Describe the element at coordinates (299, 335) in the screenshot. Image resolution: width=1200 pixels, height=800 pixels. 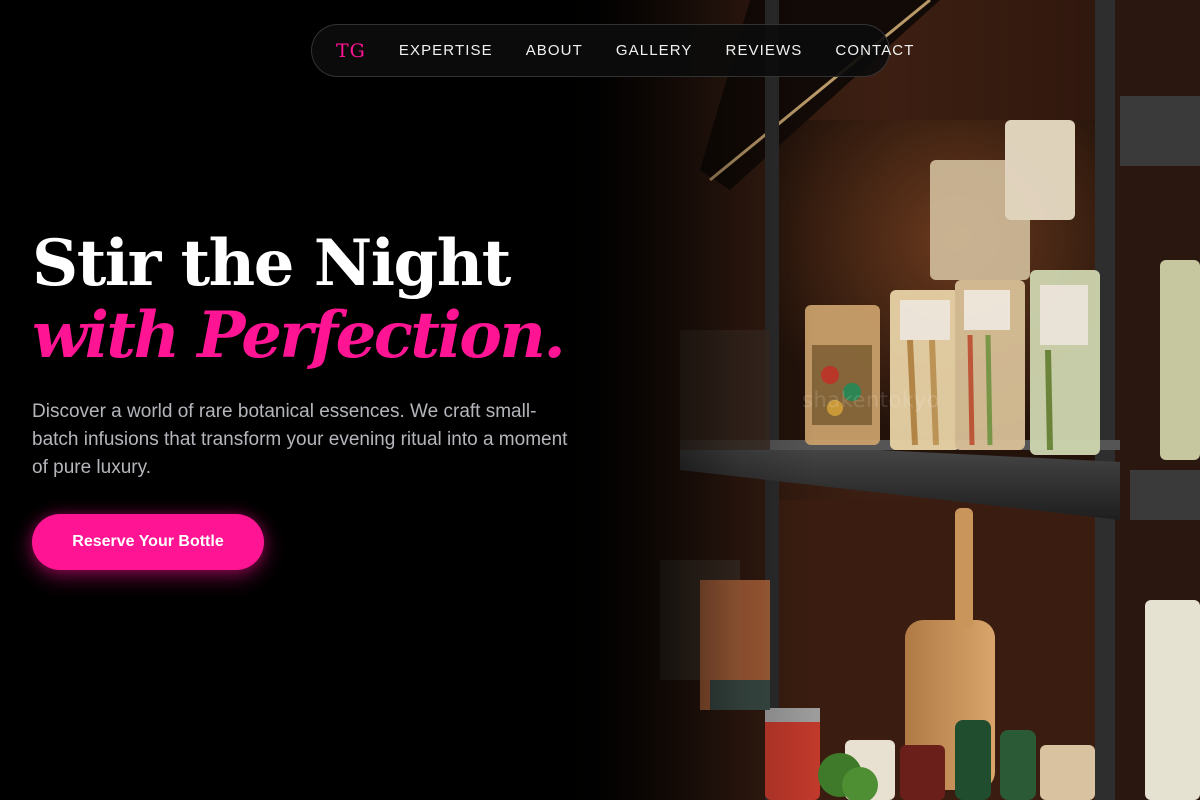
I see `headline-line-2: with Perfection.` at that location.